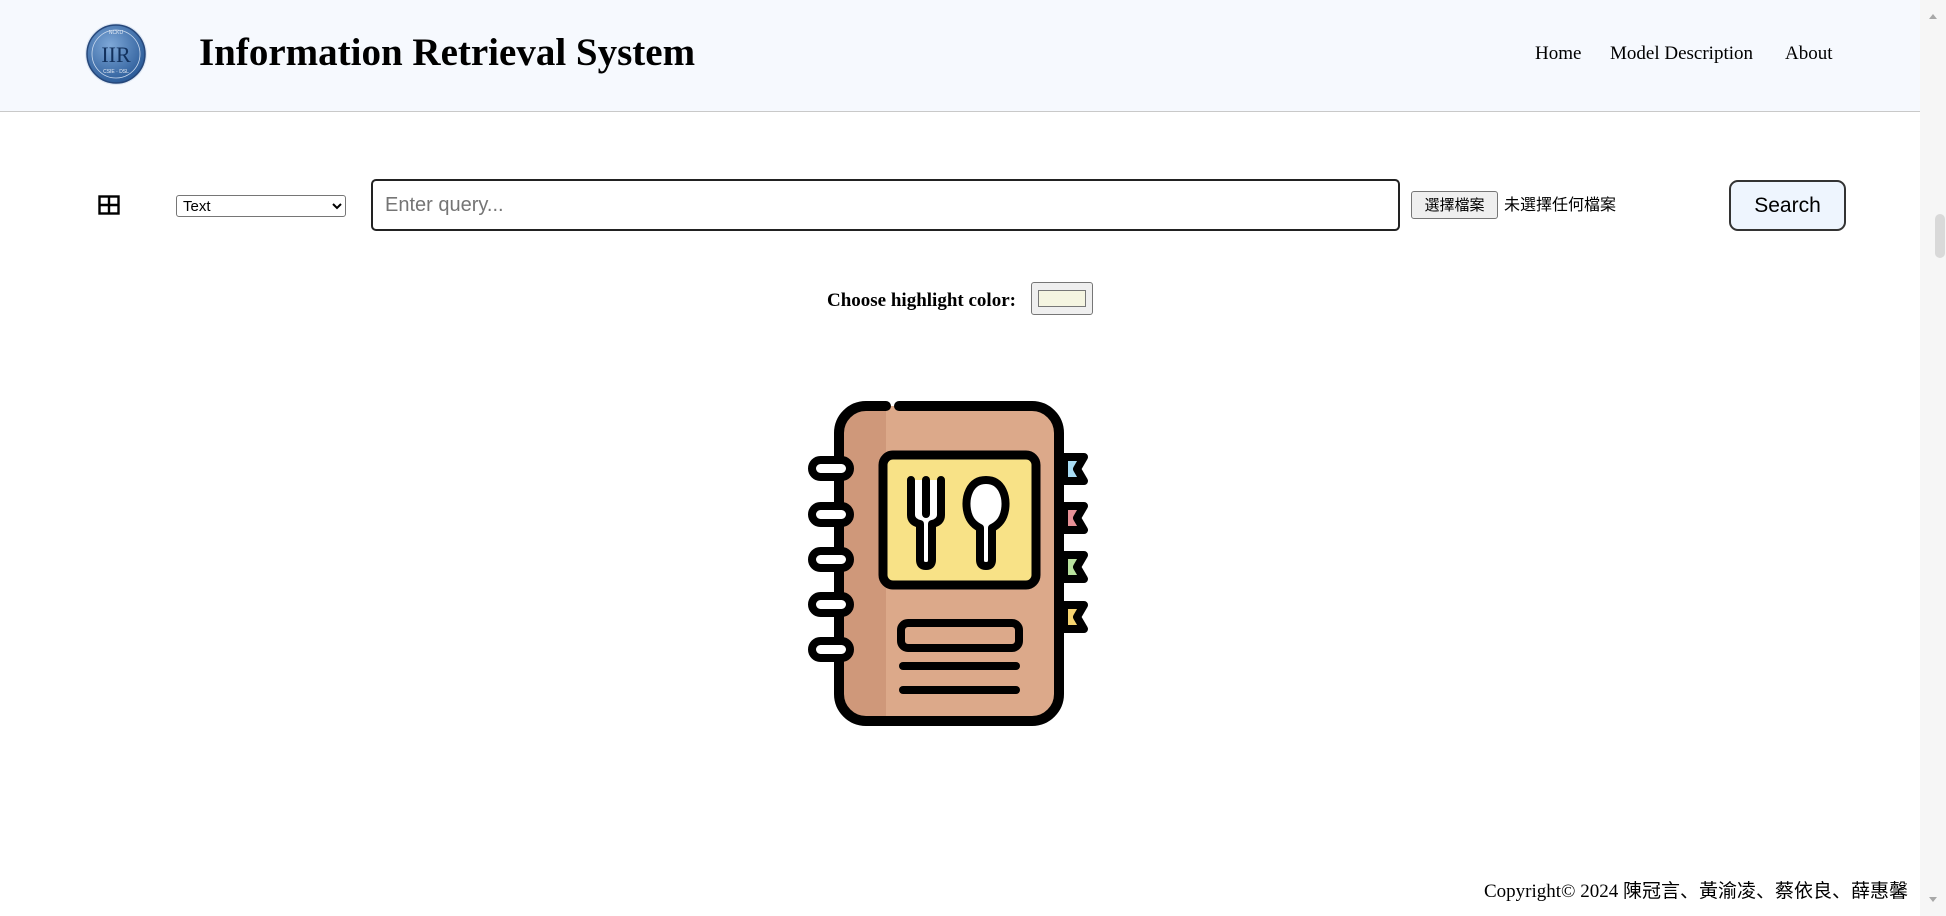 The width and height of the screenshot is (1946, 916). I want to click on menu-book-icon, so click(948, 563).